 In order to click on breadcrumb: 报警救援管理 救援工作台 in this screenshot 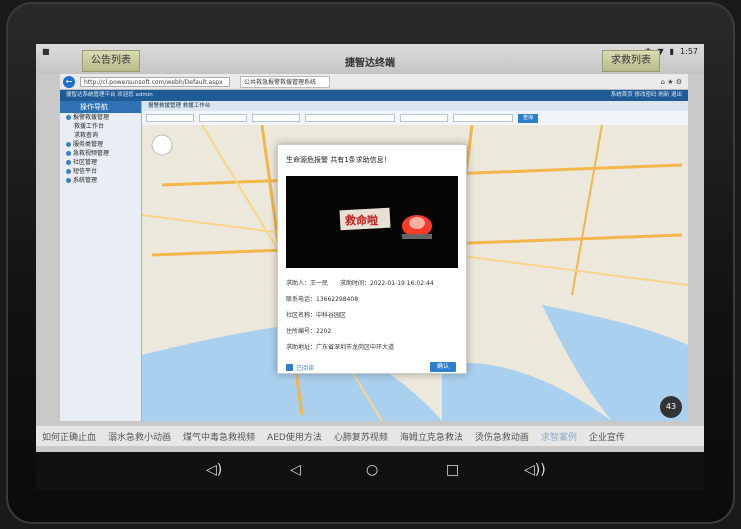, I will do `click(415, 106)`.